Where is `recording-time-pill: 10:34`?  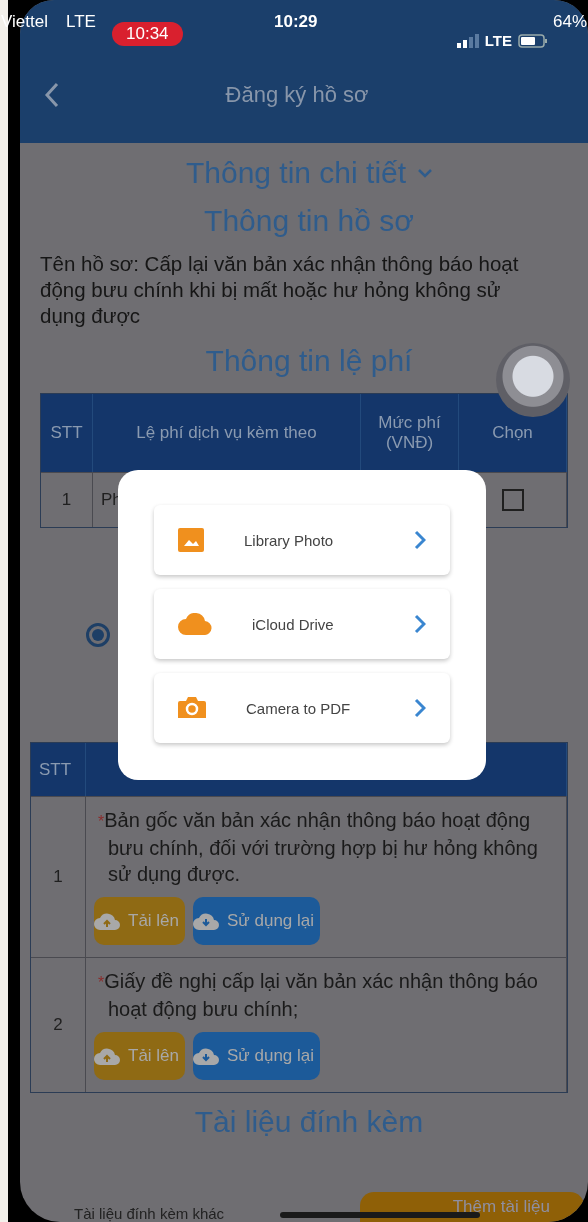 recording-time-pill: 10:34 is located at coordinates (147, 34).